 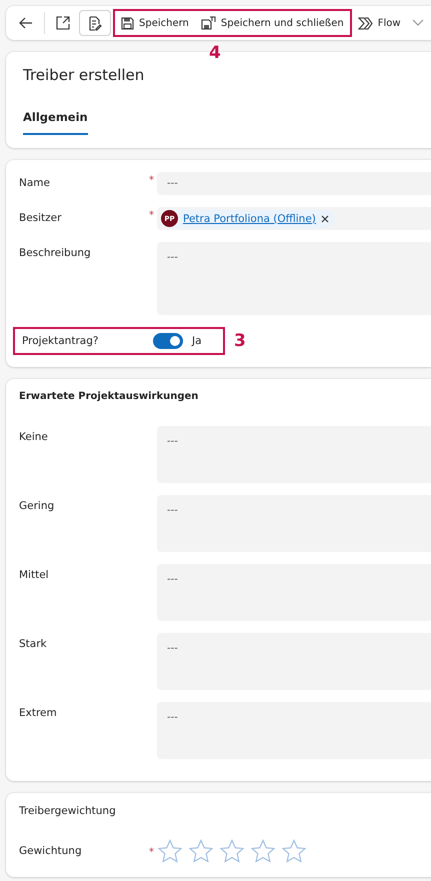 What do you see at coordinates (365, 23) in the screenshot?
I see `flow-icon` at bounding box center [365, 23].